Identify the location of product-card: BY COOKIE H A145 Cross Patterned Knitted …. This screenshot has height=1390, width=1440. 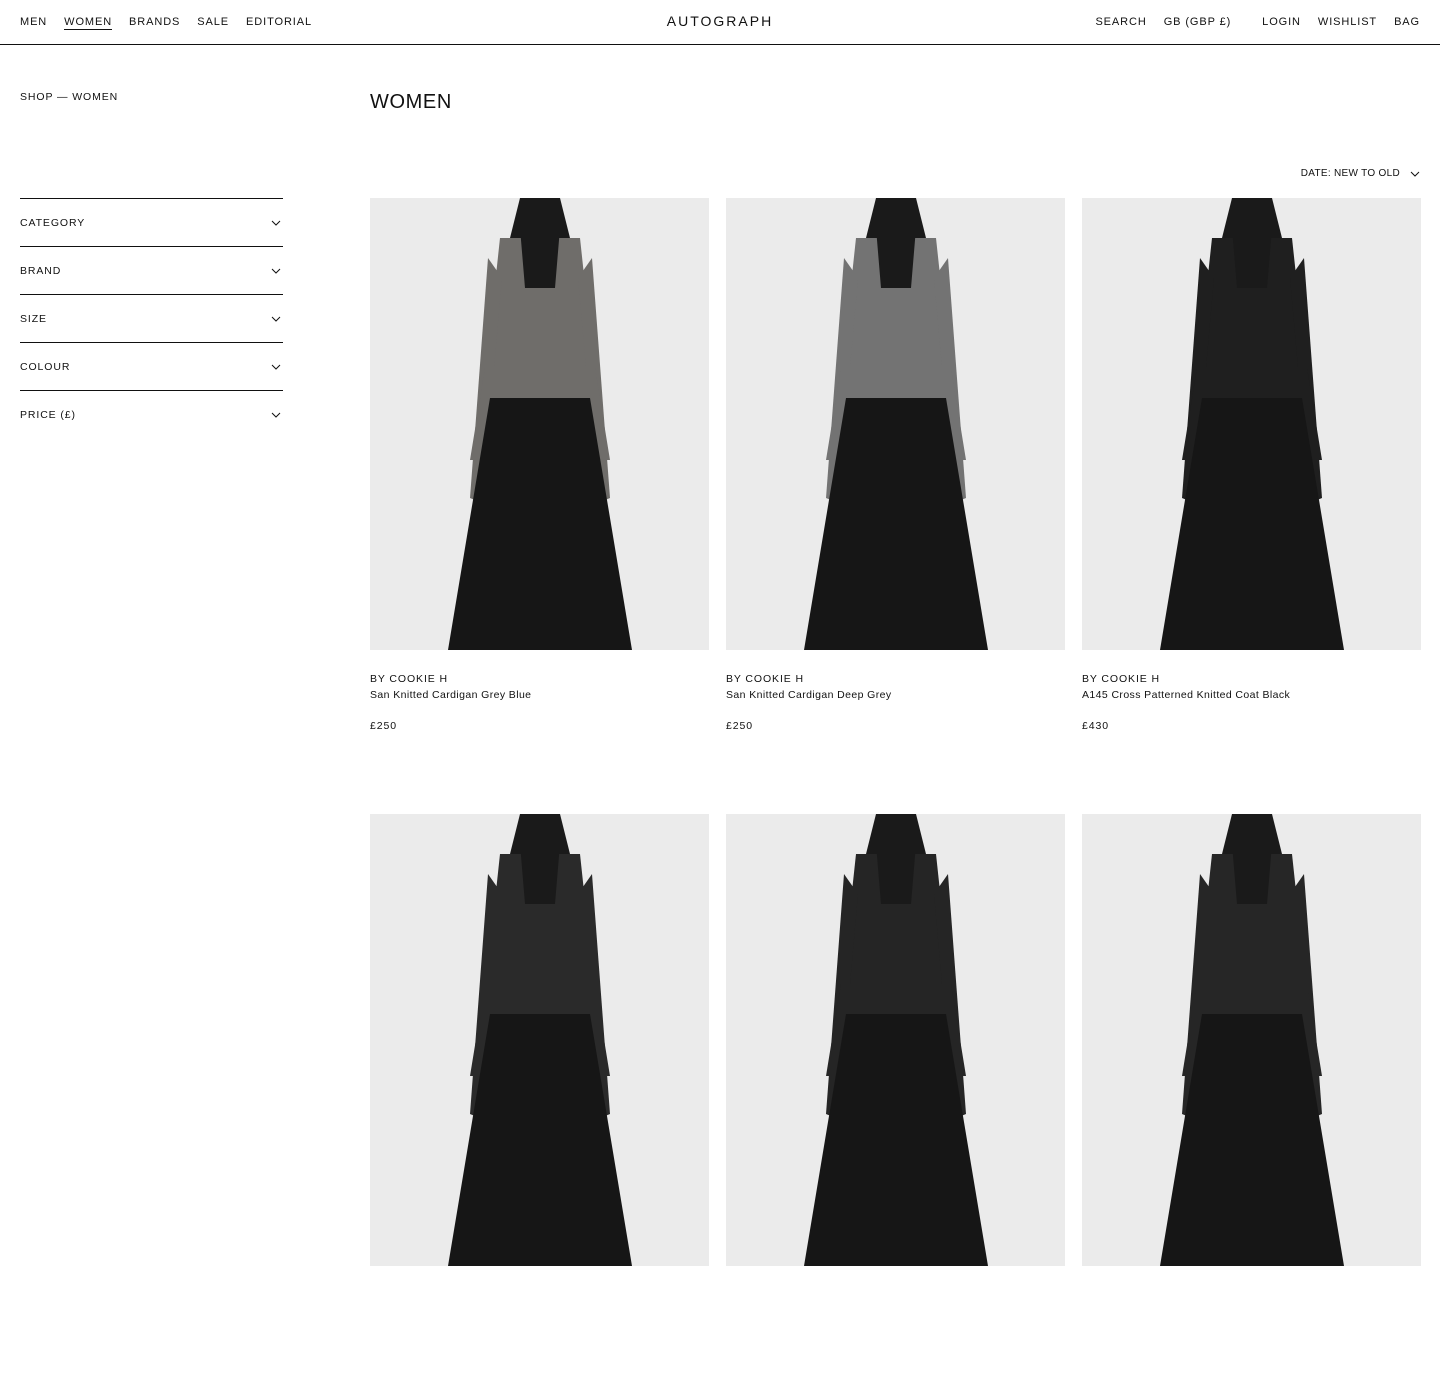
(1251, 486).